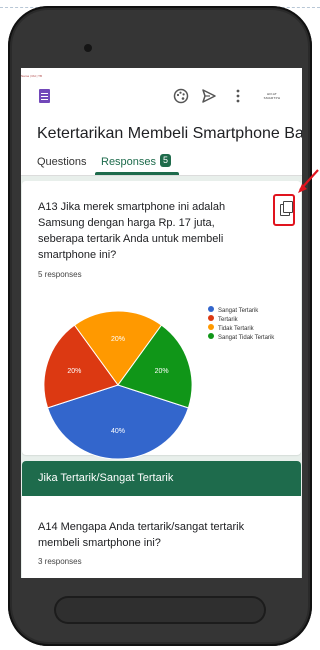 The width and height of the screenshot is (320, 650). I want to click on legend-label: Sangat Tidak Tertarik, so click(246, 338).